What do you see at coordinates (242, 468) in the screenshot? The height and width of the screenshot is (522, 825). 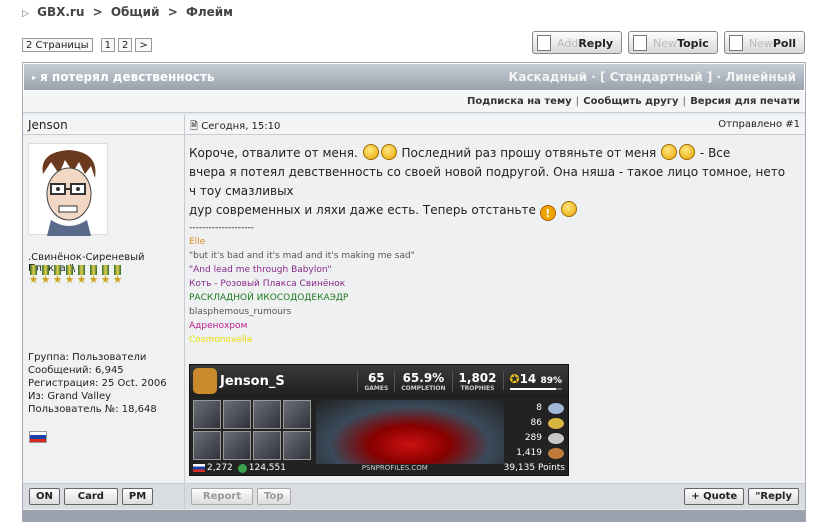 I see `globe-icon` at bounding box center [242, 468].